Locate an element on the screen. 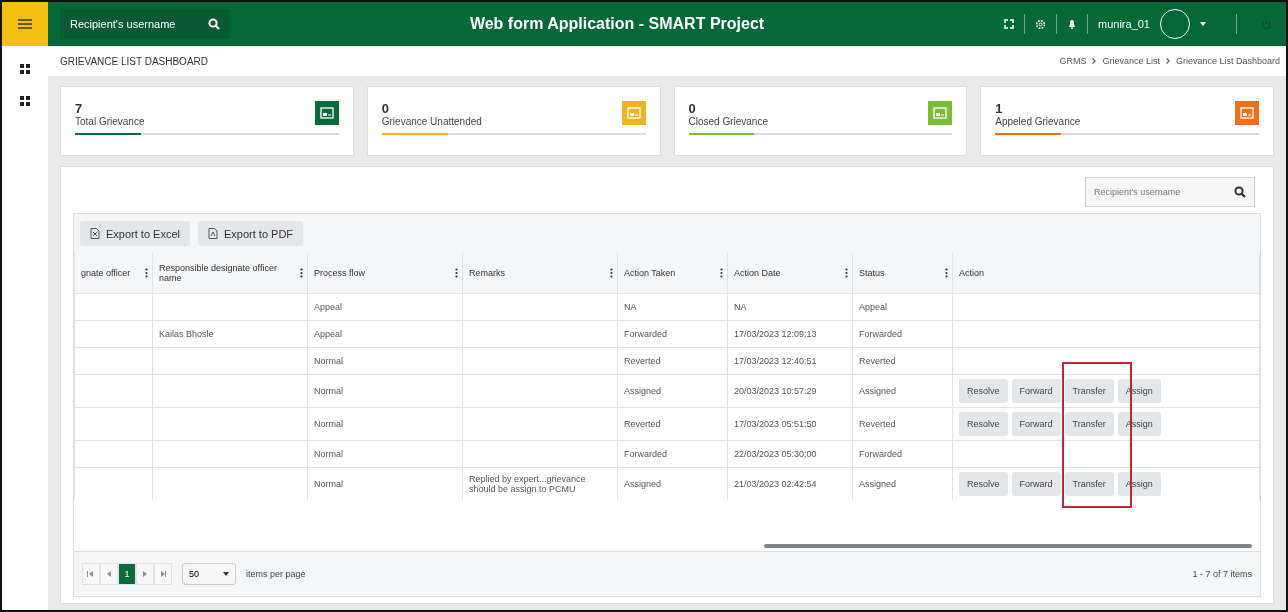 The height and width of the screenshot is (612, 1288). last-page-icon is located at coordinates (163, 574).